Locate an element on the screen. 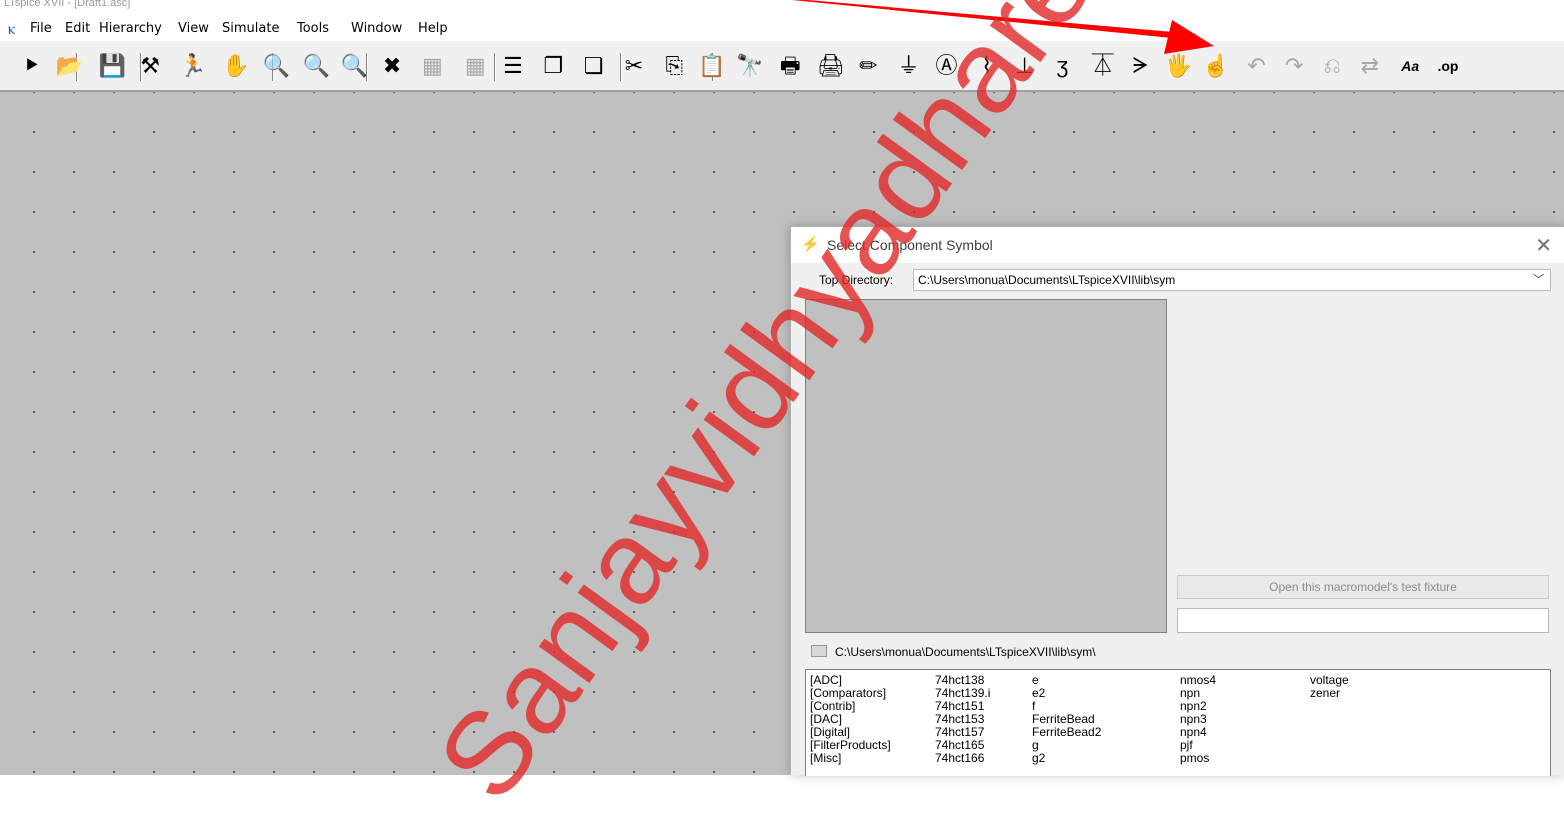 The image size is (1564, 832). draw-wire-icon: ✏ is located at coordinates (868, 66).